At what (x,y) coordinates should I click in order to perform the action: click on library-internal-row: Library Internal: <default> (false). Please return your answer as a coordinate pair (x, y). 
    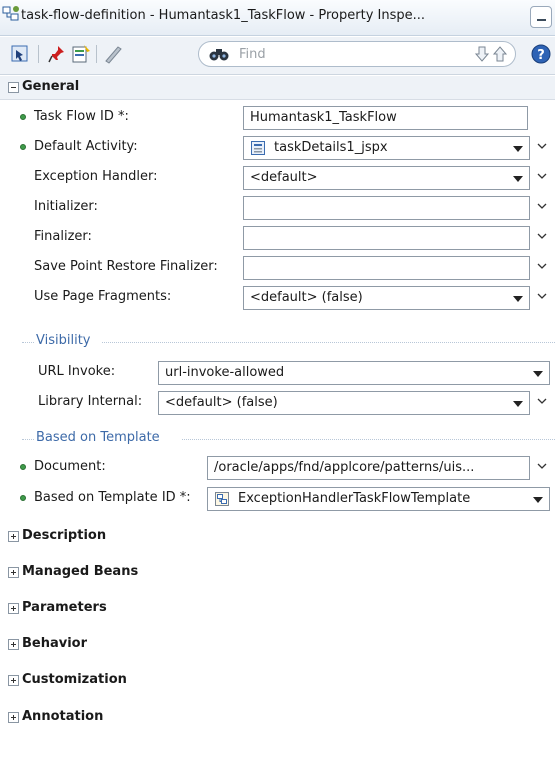
    Looking at the image, I should click on (277, 402).